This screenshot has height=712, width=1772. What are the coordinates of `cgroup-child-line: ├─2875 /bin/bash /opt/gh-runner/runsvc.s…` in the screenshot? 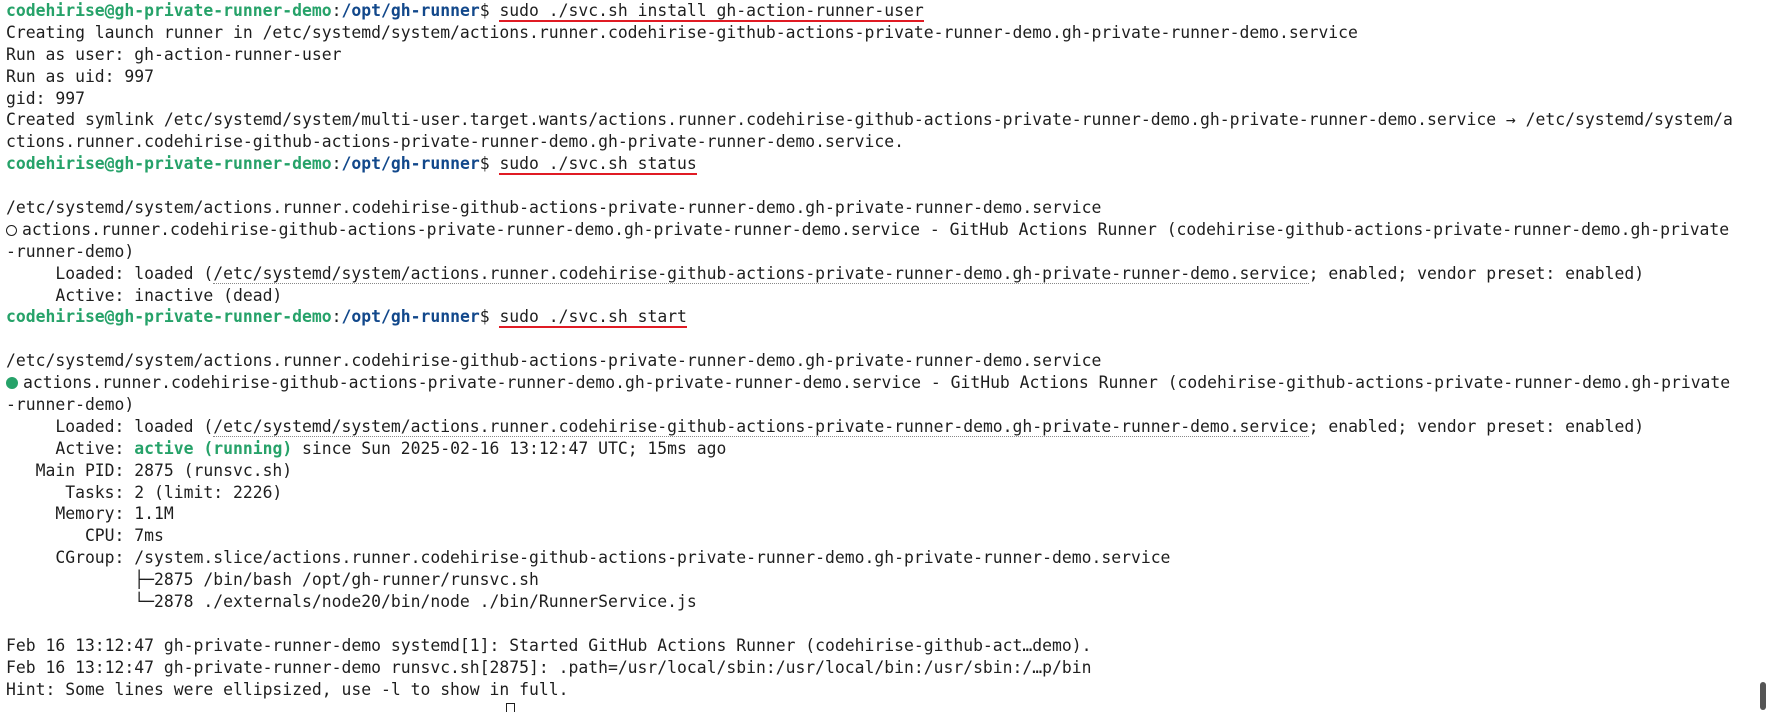 It's located at (272, 580).